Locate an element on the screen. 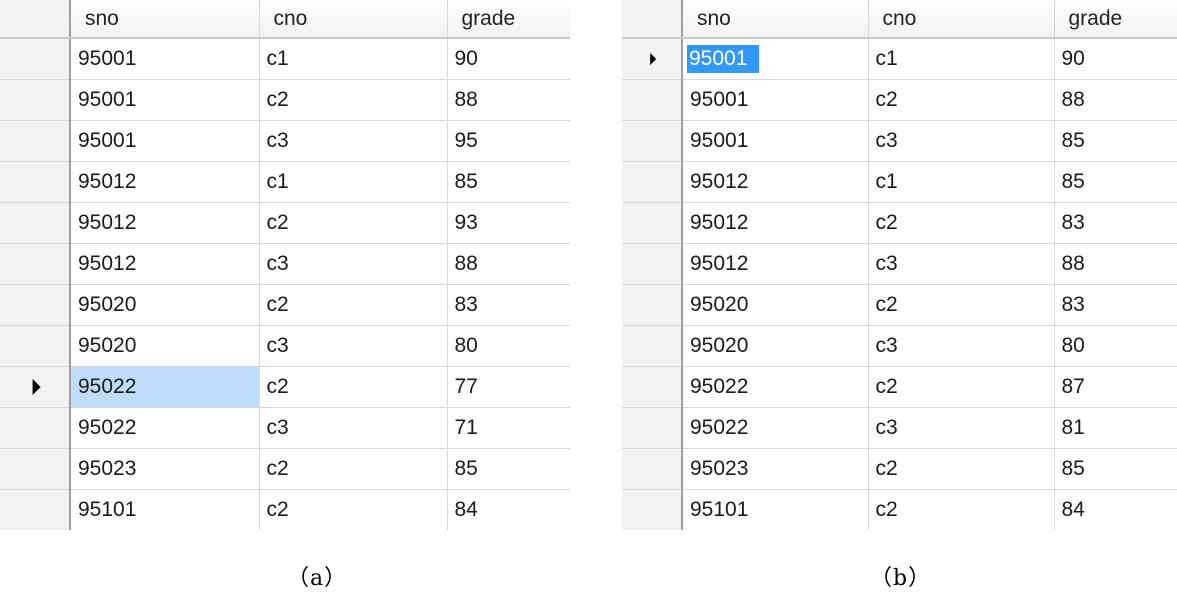 The width and height of the screenshot is (1177, 600). column-header-sno: sno is located at coordinates (775, 19).